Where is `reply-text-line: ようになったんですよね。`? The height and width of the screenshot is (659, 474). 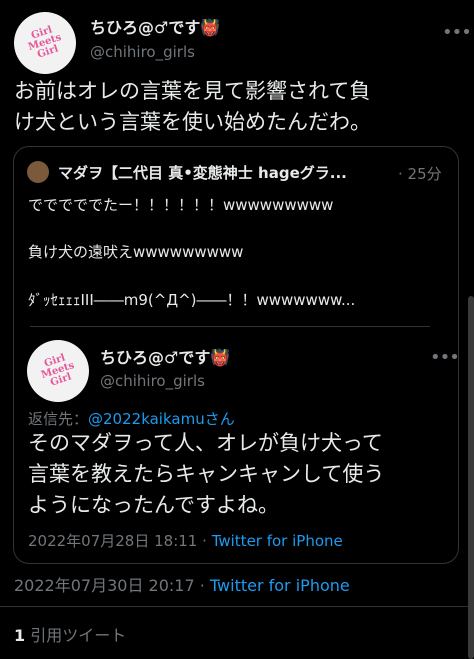
reply-text-line: ようになったんですよね。 is located at coordinates (153, 505).